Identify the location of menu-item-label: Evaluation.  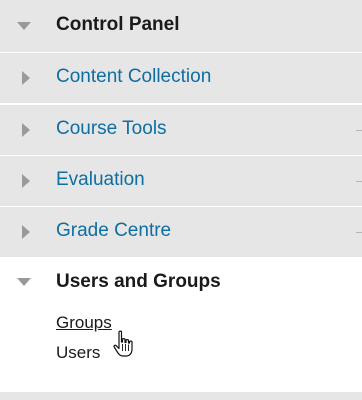
(100, 180).